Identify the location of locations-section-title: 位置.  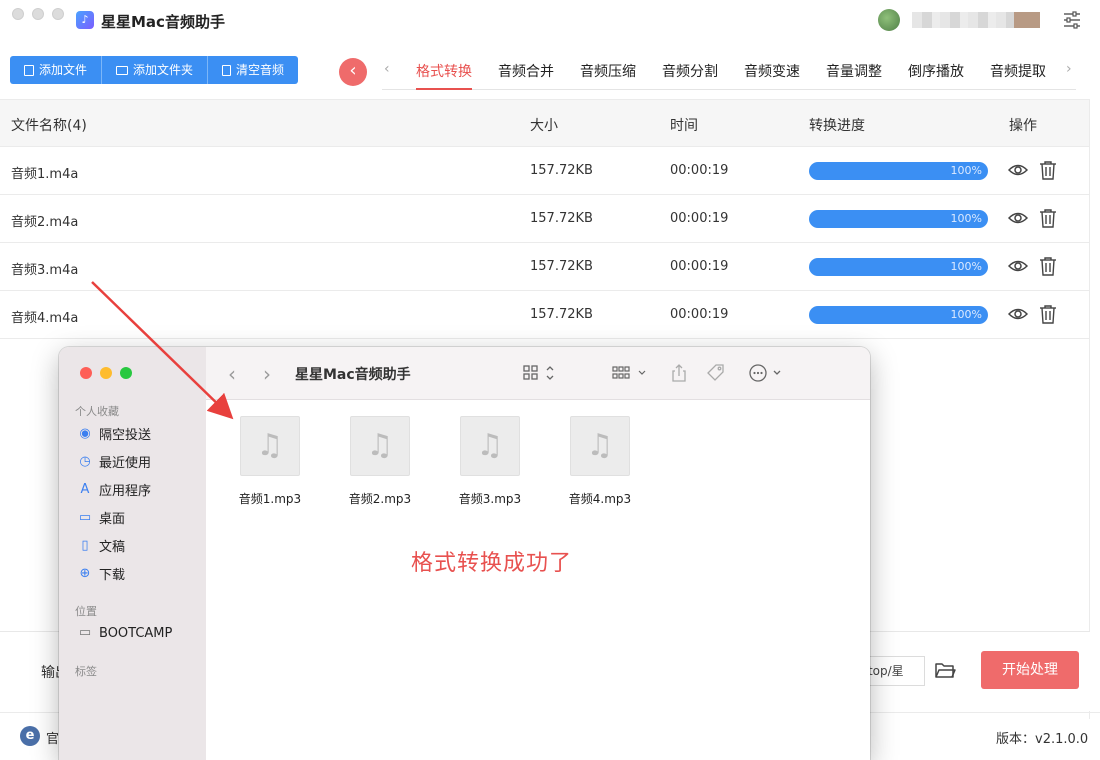
(86, 611).